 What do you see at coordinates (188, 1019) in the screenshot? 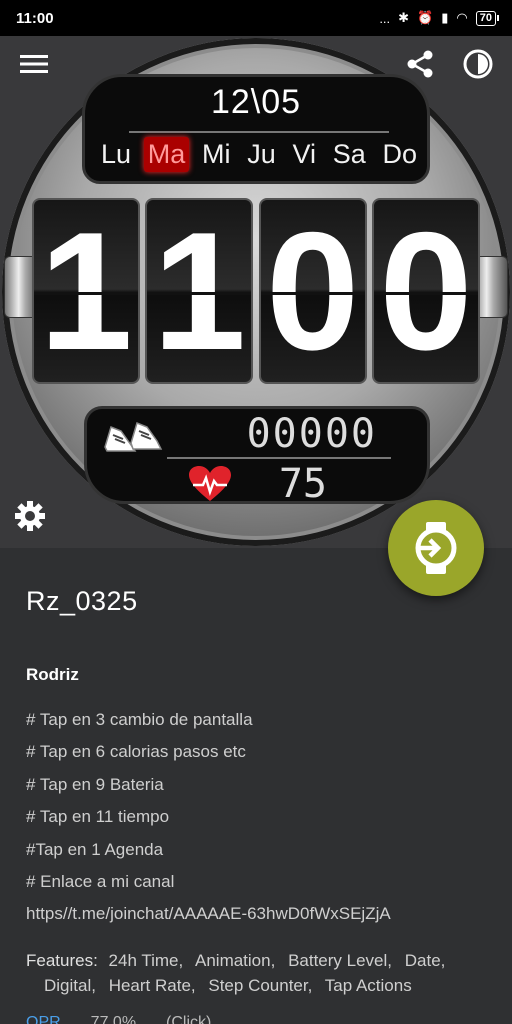
I see `info-click: (Click)` at bounding box center [188, 1019].